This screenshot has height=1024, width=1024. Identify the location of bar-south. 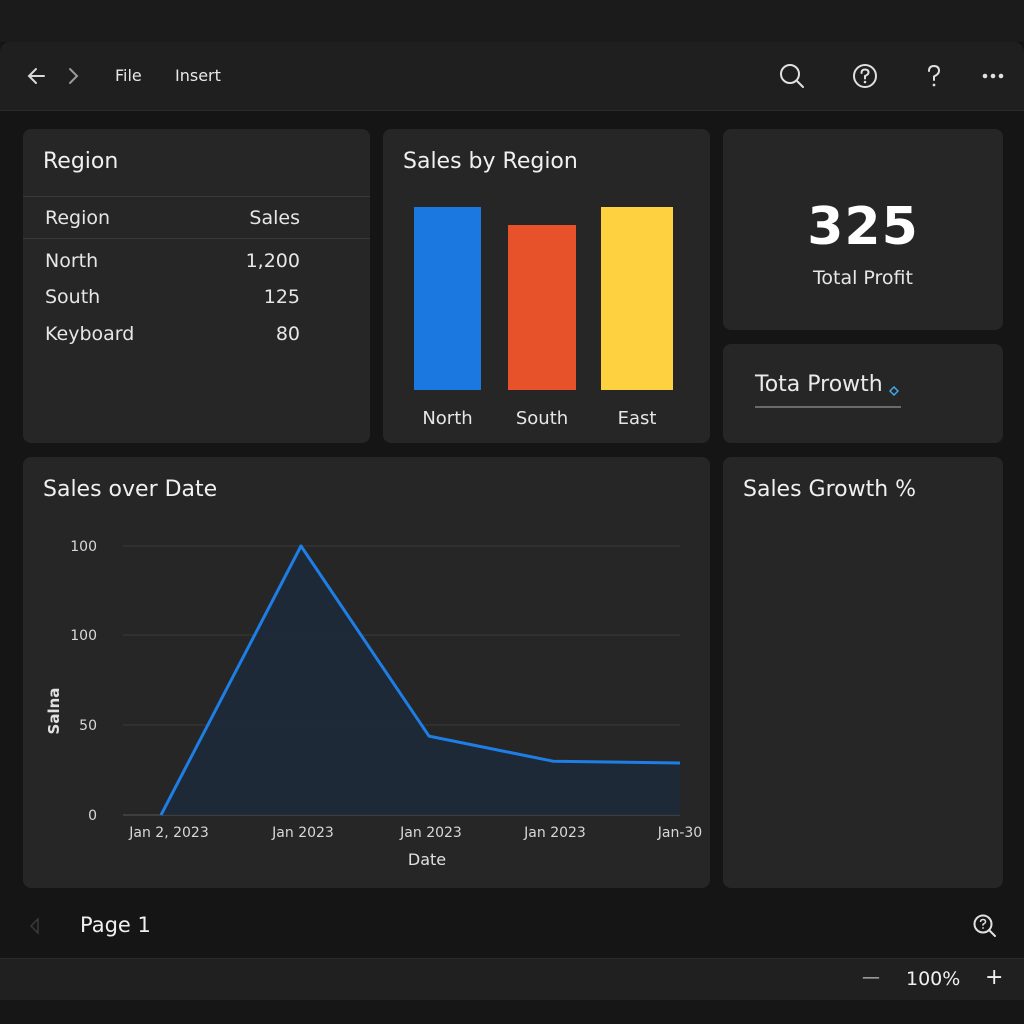
(542, 307).